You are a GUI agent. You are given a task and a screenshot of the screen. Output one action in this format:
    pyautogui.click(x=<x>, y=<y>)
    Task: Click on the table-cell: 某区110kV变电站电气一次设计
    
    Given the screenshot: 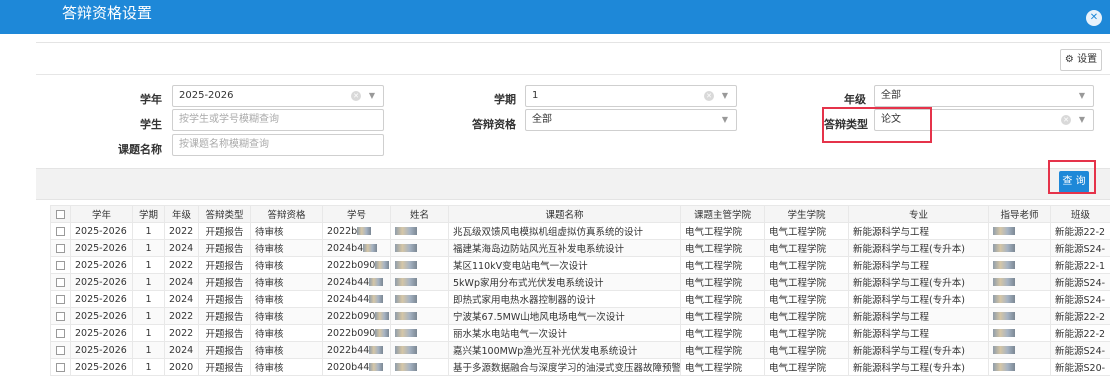 What is the action you would take?
    pyautogui.click(x=564, y=265)
    